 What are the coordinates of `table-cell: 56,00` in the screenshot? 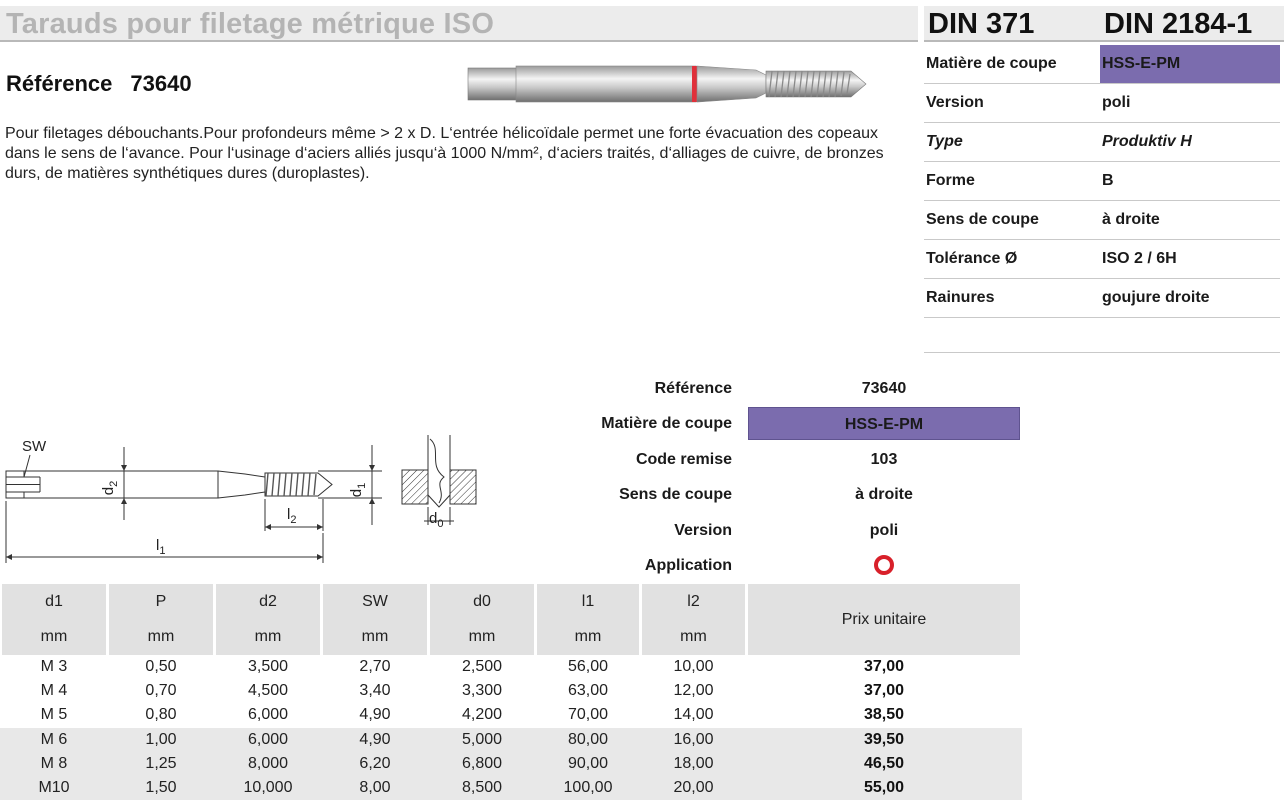 It's located at (588, 666).